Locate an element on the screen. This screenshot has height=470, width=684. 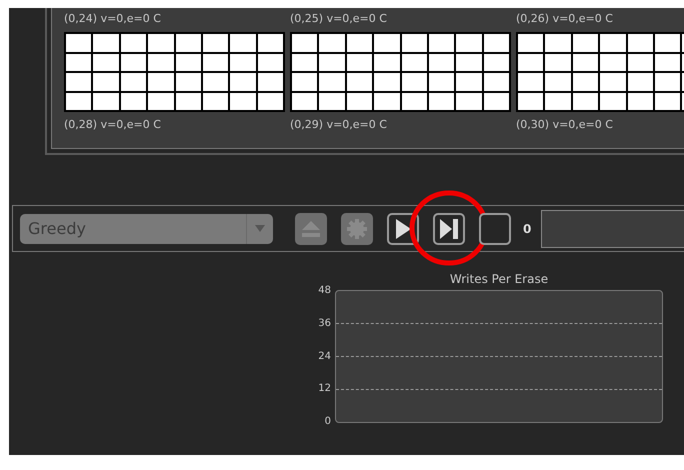
step-button is located at coordinates (449, 228).